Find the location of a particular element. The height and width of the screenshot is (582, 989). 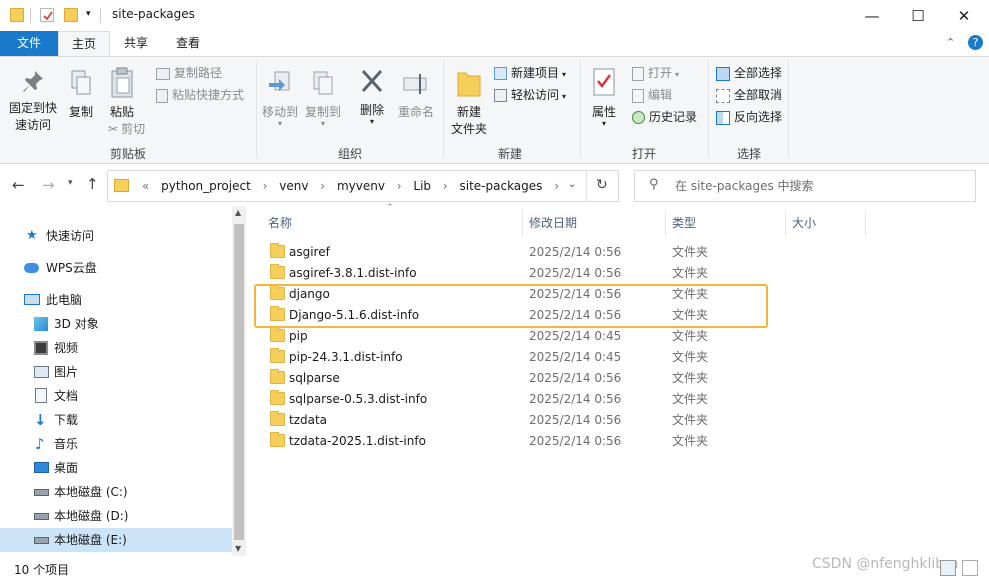

back-arrow-icon: ← is located at coordinates (18, 185).